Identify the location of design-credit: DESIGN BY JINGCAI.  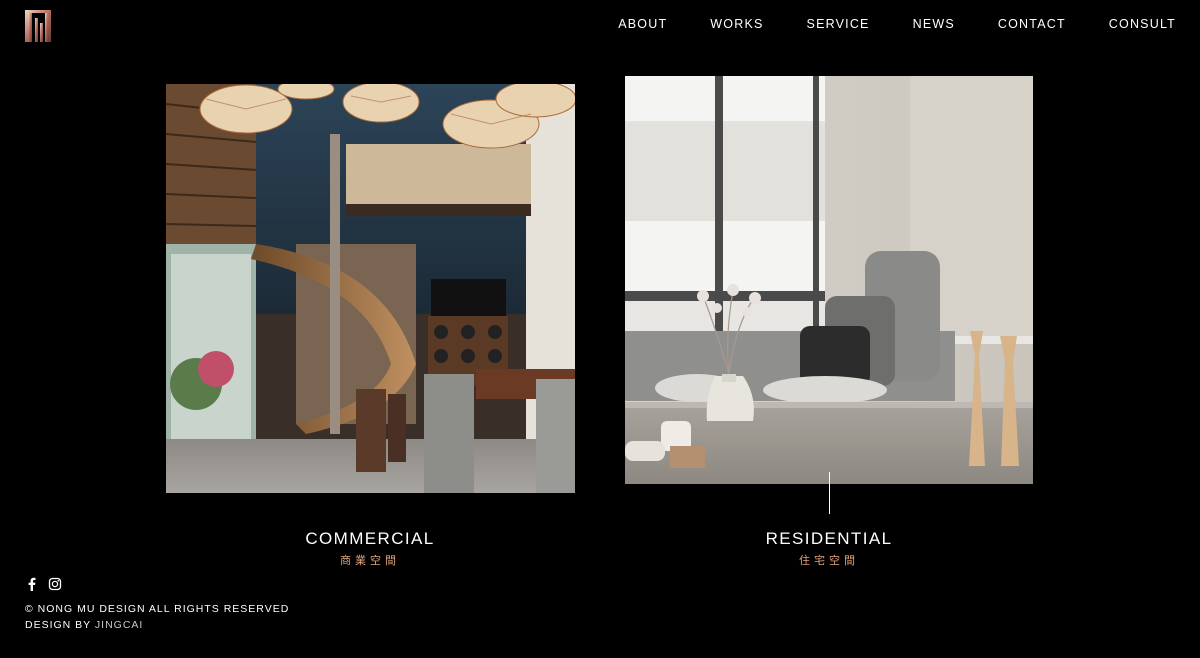
(84, 625).